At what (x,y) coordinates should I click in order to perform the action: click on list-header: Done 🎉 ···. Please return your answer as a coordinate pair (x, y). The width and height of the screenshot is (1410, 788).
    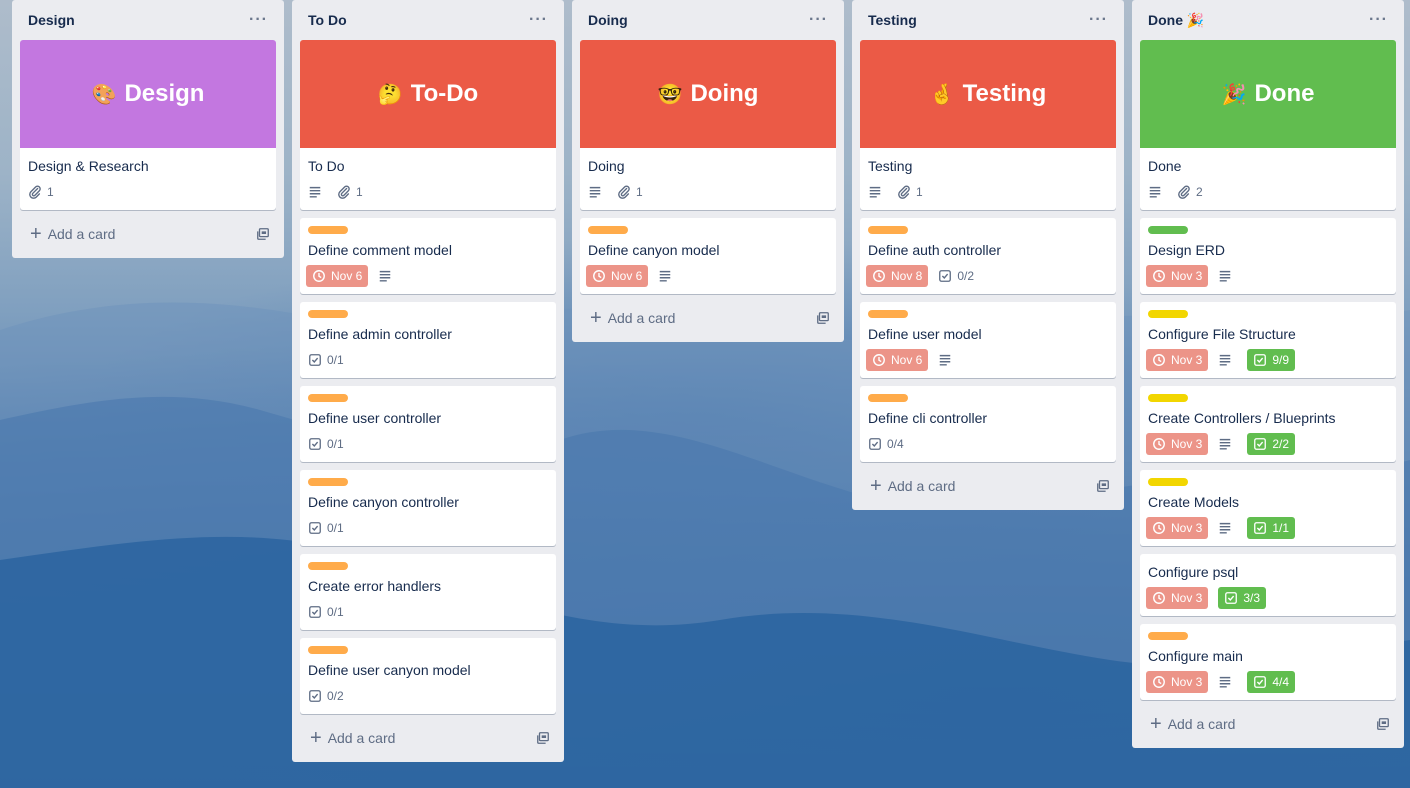
    Looking at the image, I should click on (1268, 20).